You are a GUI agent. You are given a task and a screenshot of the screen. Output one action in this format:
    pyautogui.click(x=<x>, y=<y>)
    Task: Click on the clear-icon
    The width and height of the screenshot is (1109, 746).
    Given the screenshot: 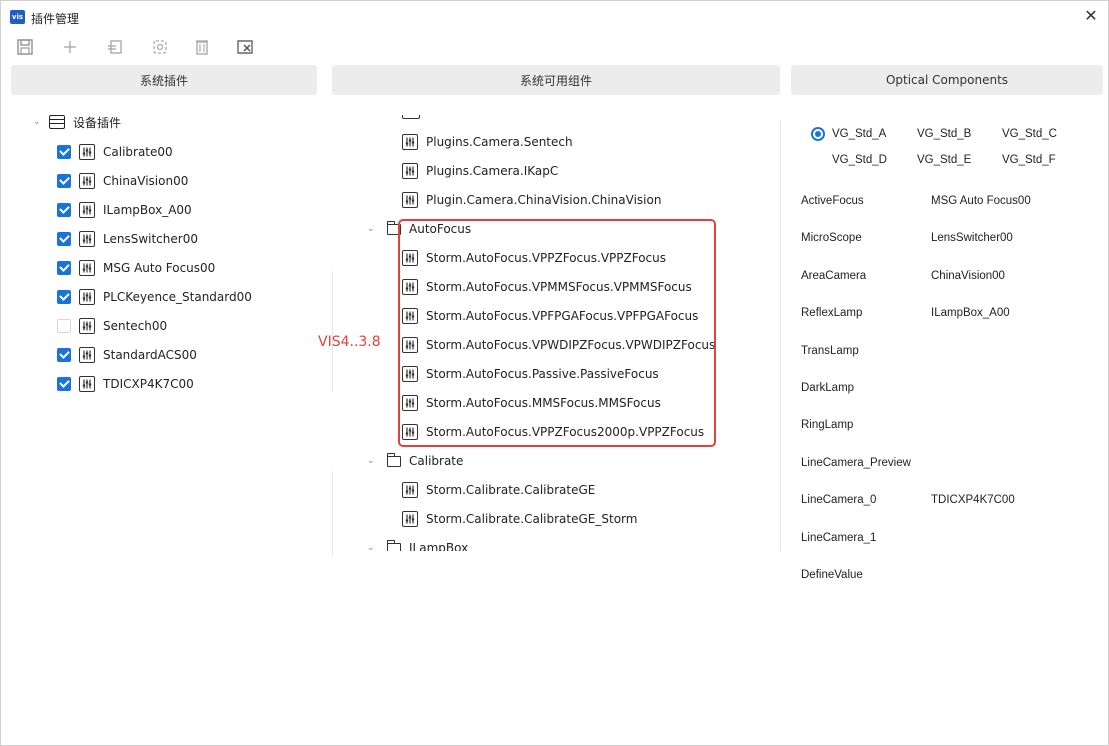 What is the action you would take?
    pyautogui.click(x=245, y=47)
    